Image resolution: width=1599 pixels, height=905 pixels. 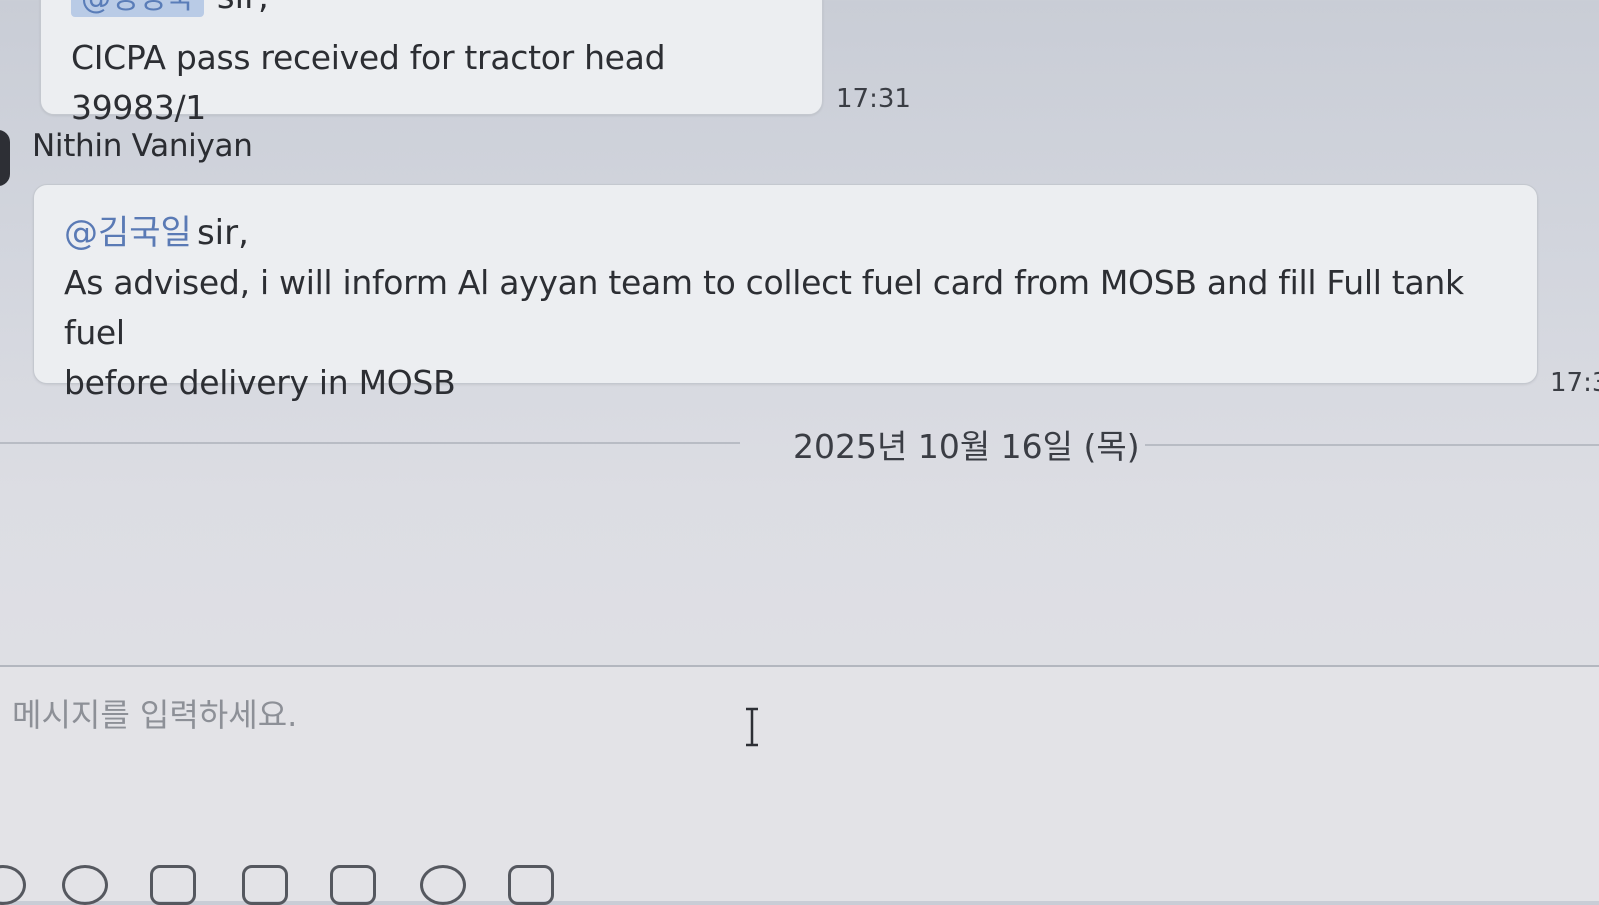 I want to click on mention-tag: @정정욱, so click(x=137, y=8).